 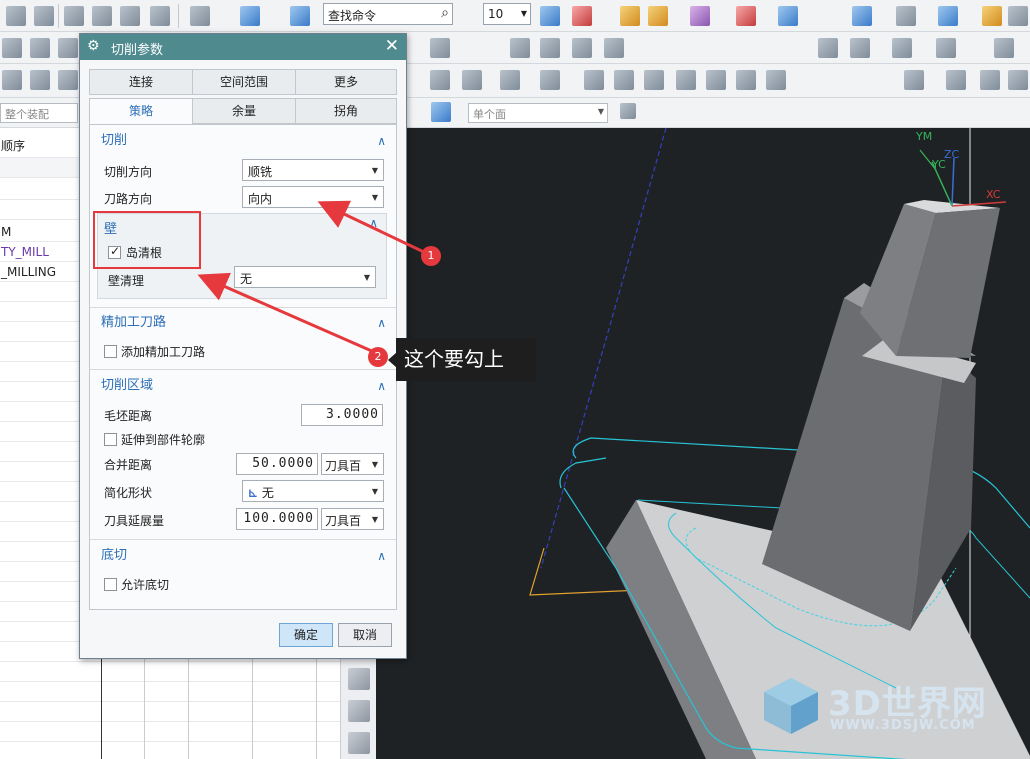 I want to click on section-finish-header: 精加工刀路 ∧, so click(x=243, y=323).